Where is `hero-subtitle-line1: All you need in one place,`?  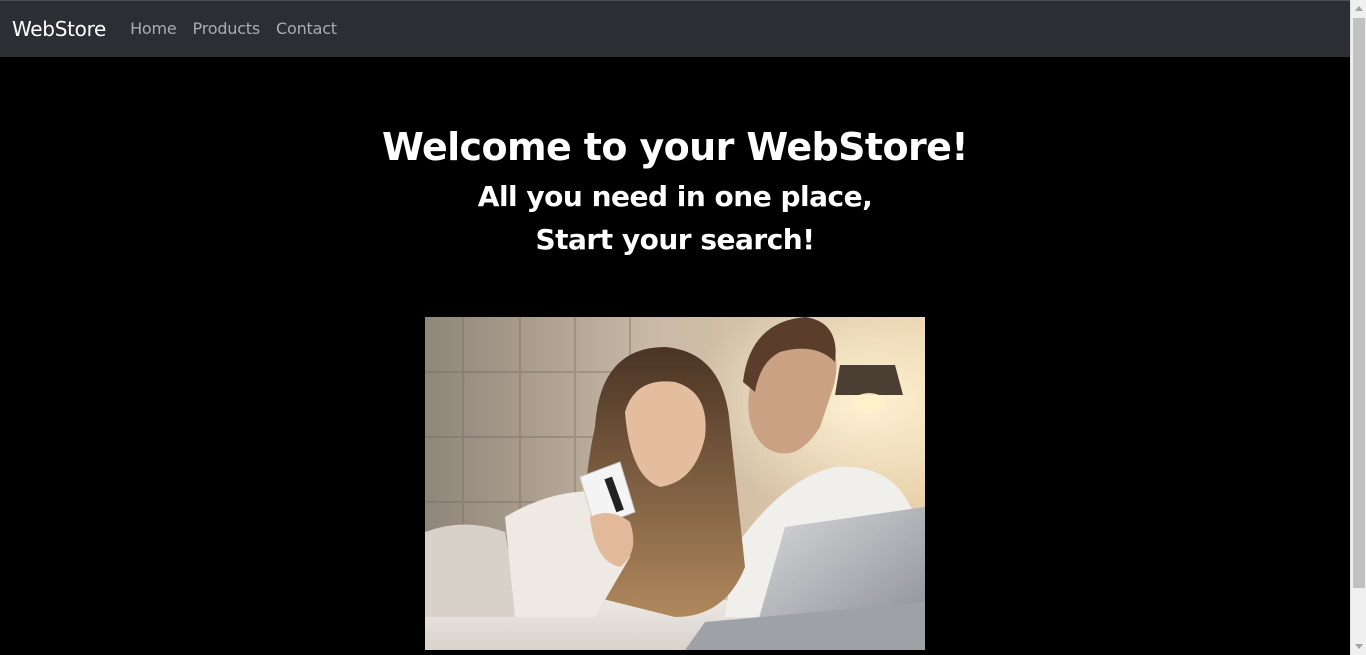
hero-subtitle-line1: All you need in one place, is located at coordinates (675, 196).